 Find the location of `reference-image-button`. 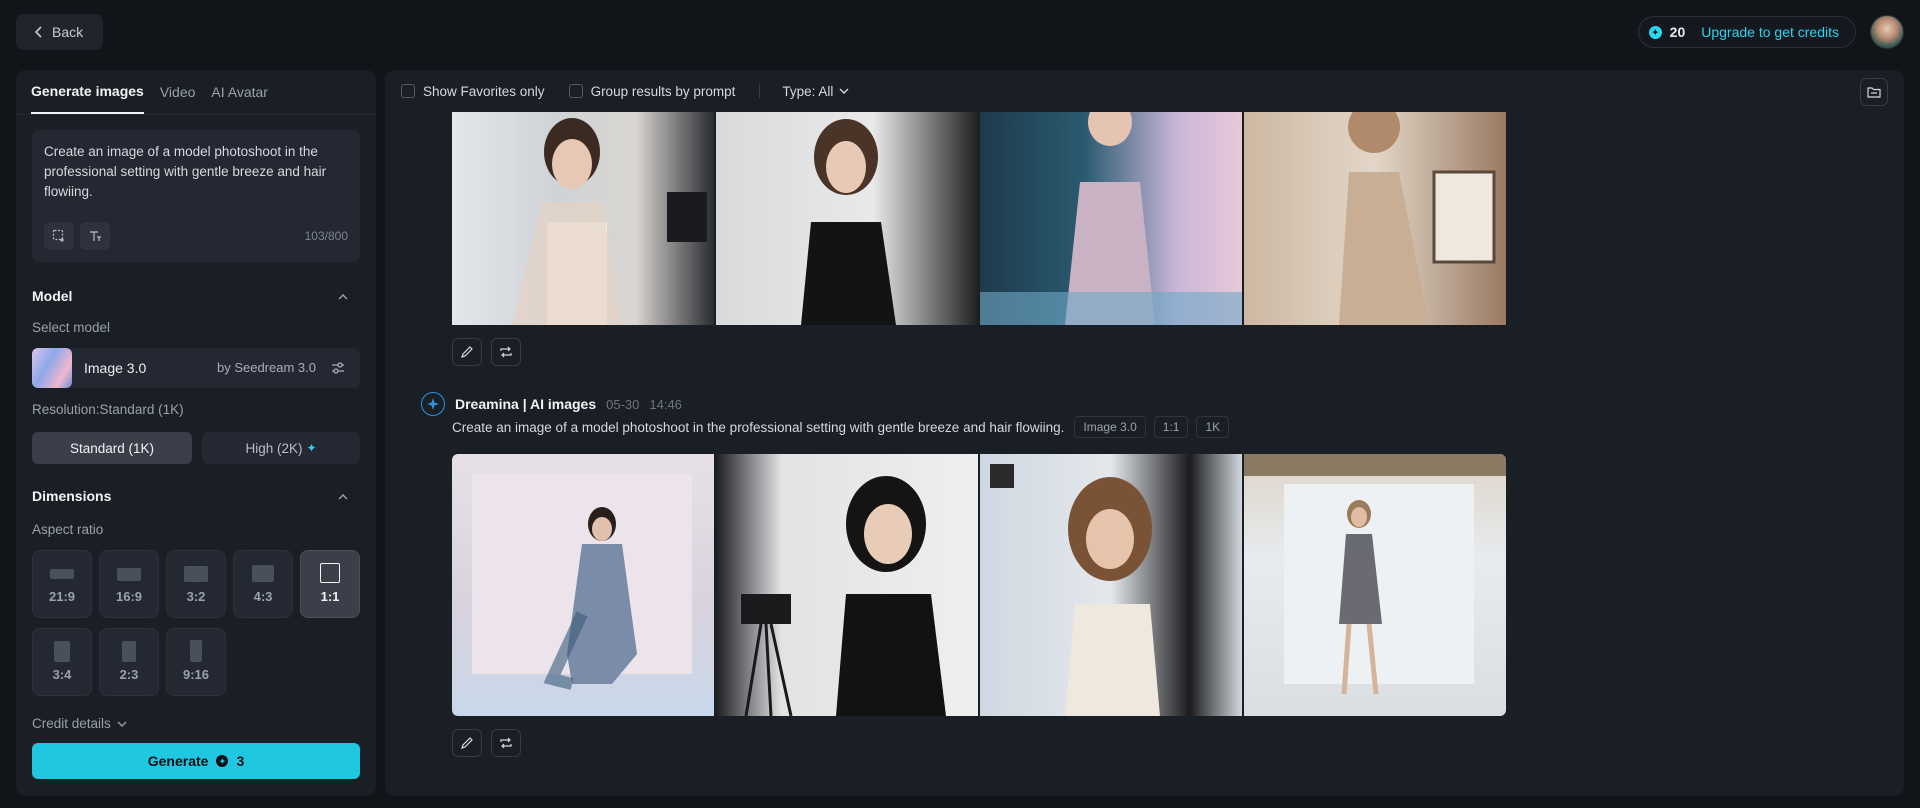

reference-image-button is located at coordinates (59, 236).